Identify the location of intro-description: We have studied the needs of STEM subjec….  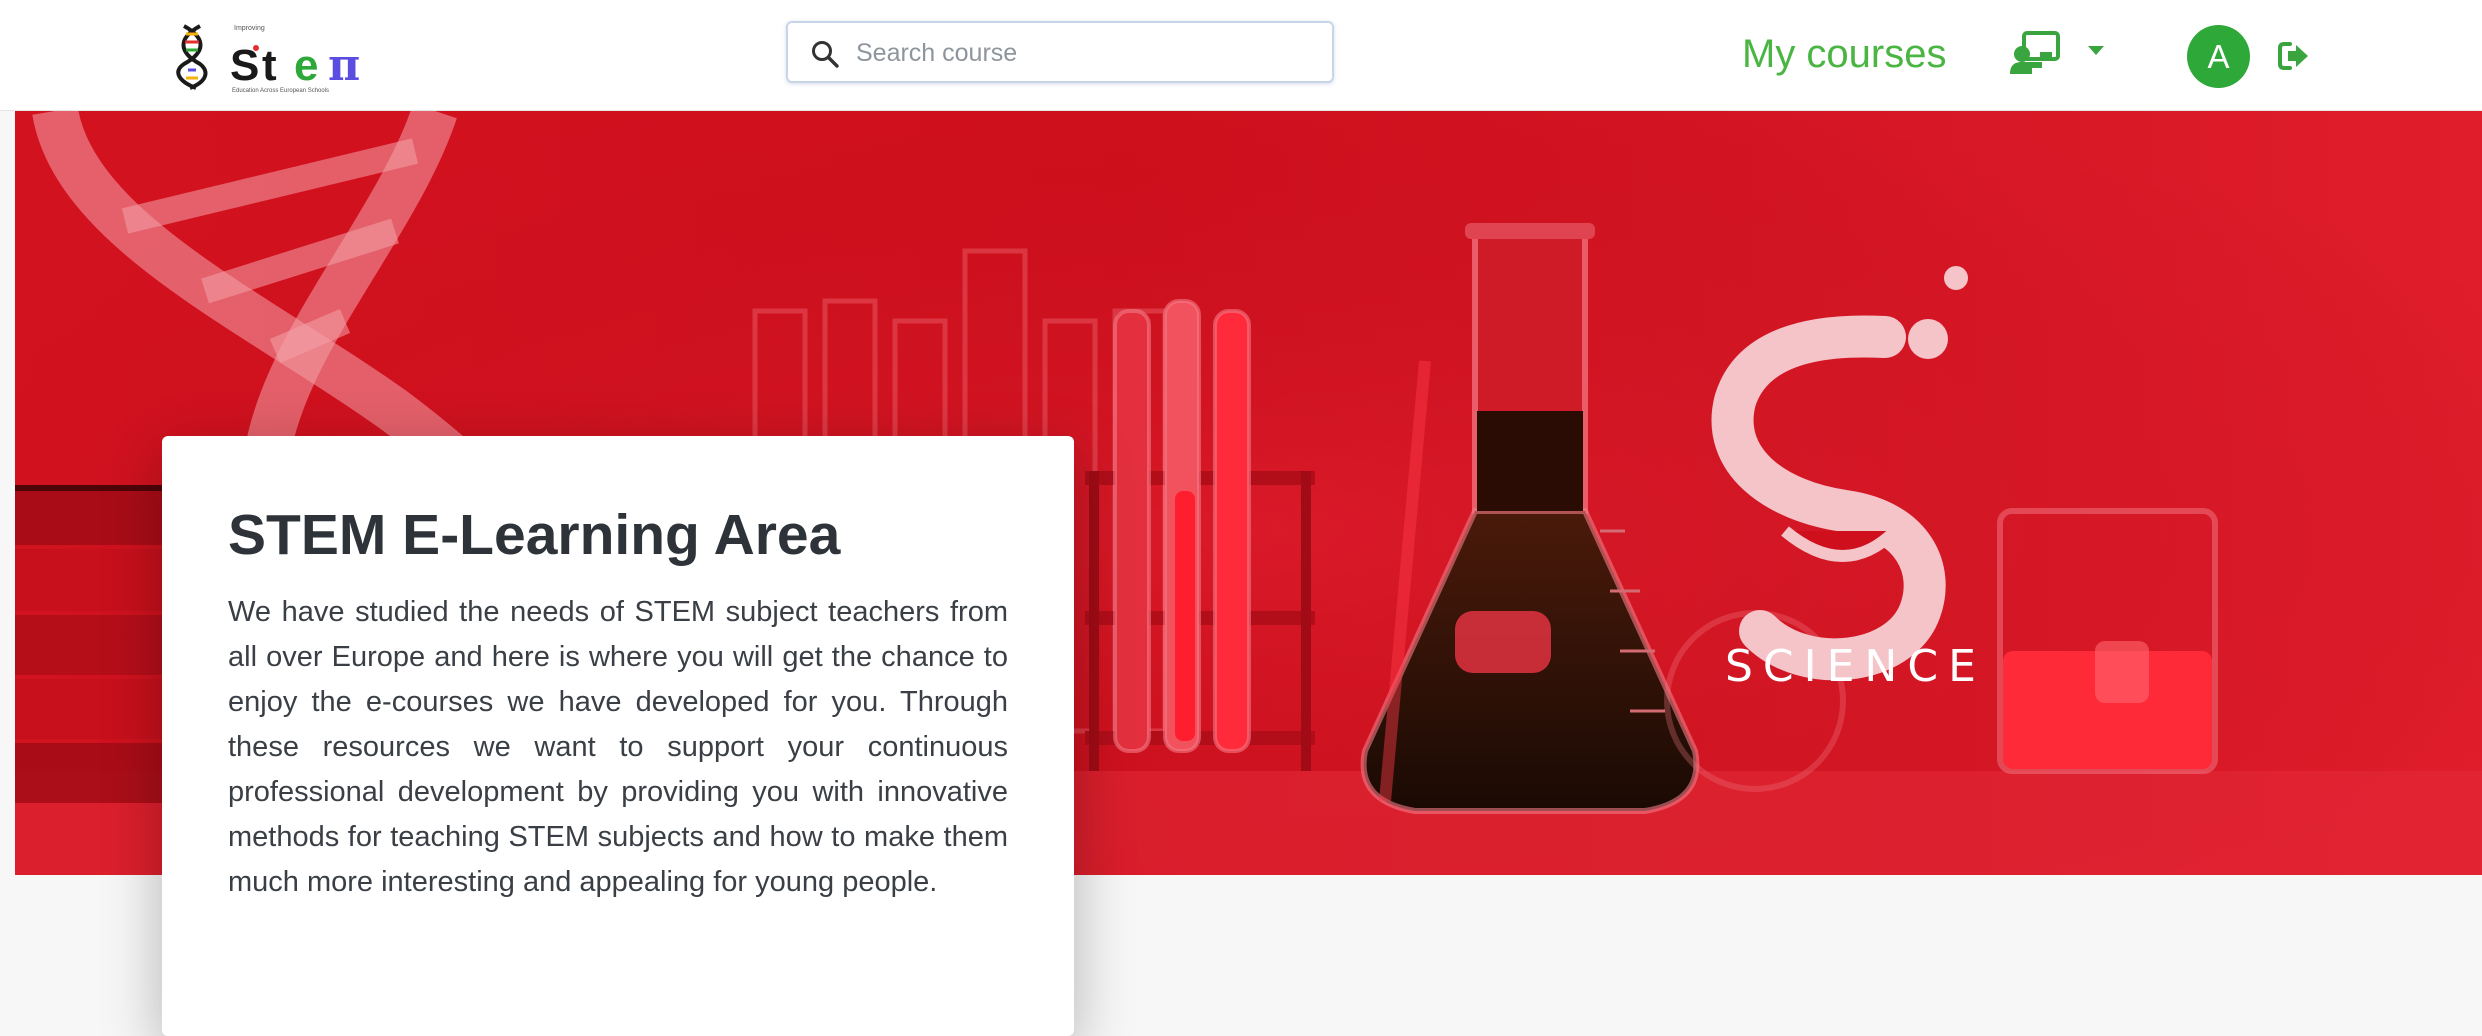
(618, 747).